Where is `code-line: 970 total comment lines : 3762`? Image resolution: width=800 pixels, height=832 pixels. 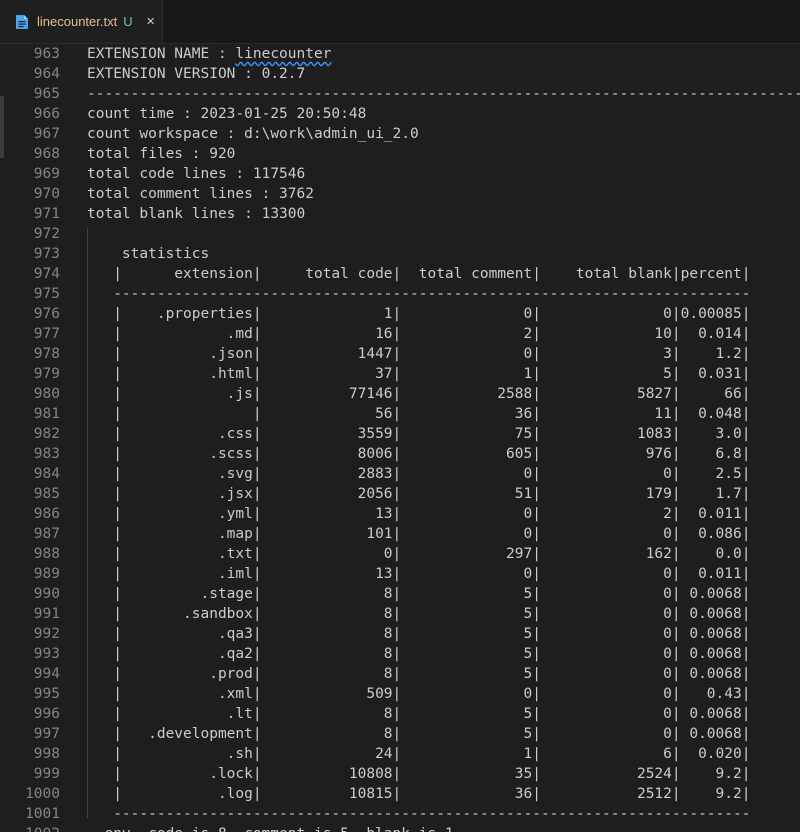
code-line: 970 total comment lines : 3762 is located at coordinates (400, 194).